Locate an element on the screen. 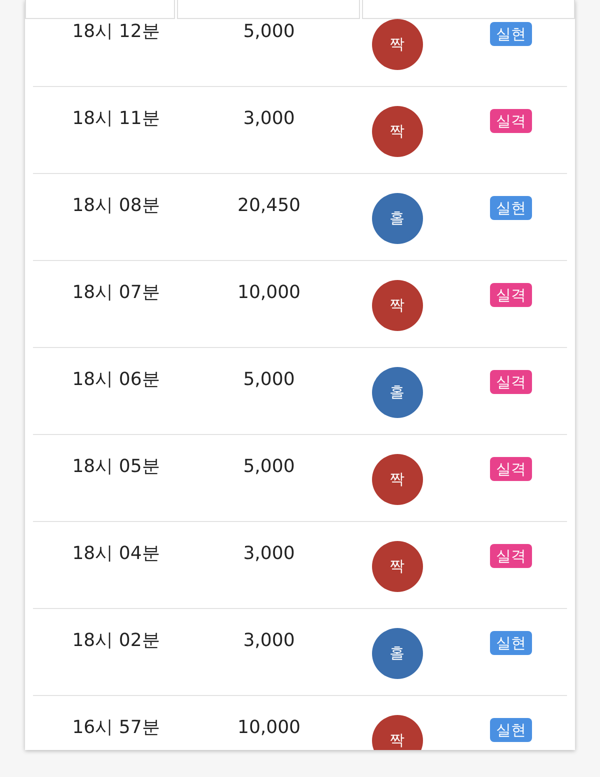 This screenshot has height=777, width=600. time-text: 18시 05분 is located at coordinates (116, 467).